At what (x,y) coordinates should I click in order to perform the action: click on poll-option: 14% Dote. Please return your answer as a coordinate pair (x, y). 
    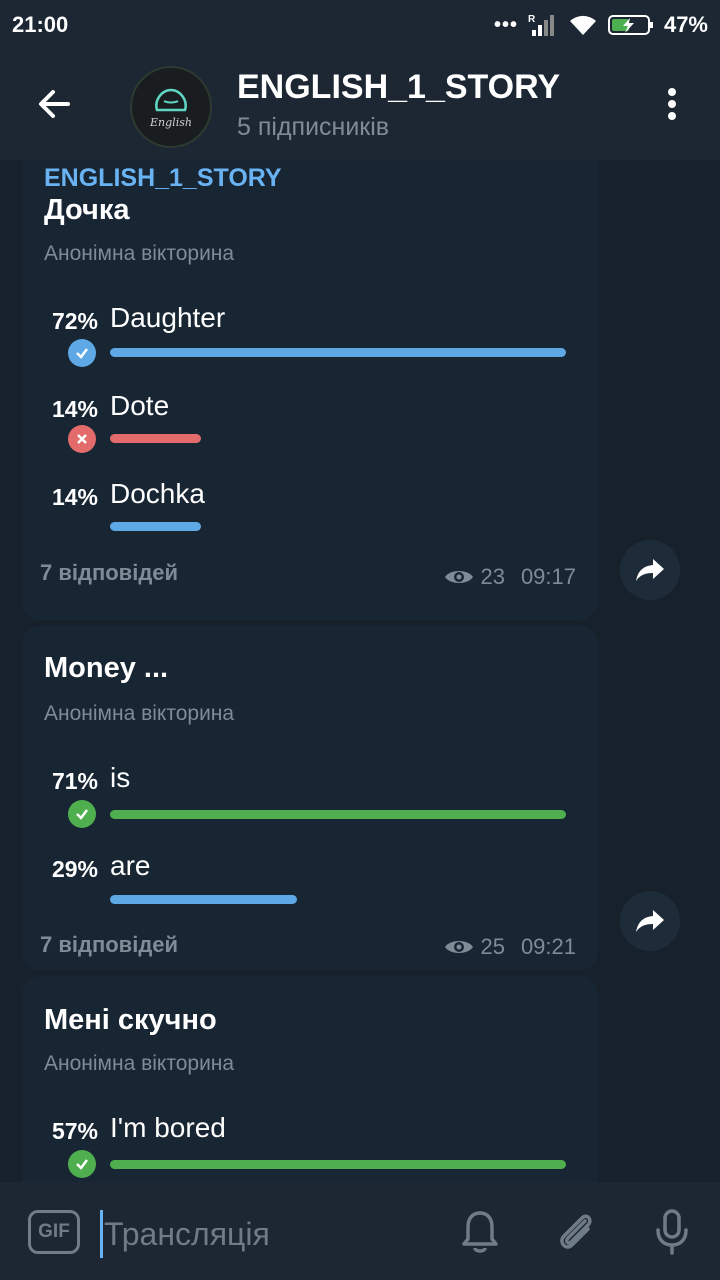
    Looking at the image, I should click on (310, 433).